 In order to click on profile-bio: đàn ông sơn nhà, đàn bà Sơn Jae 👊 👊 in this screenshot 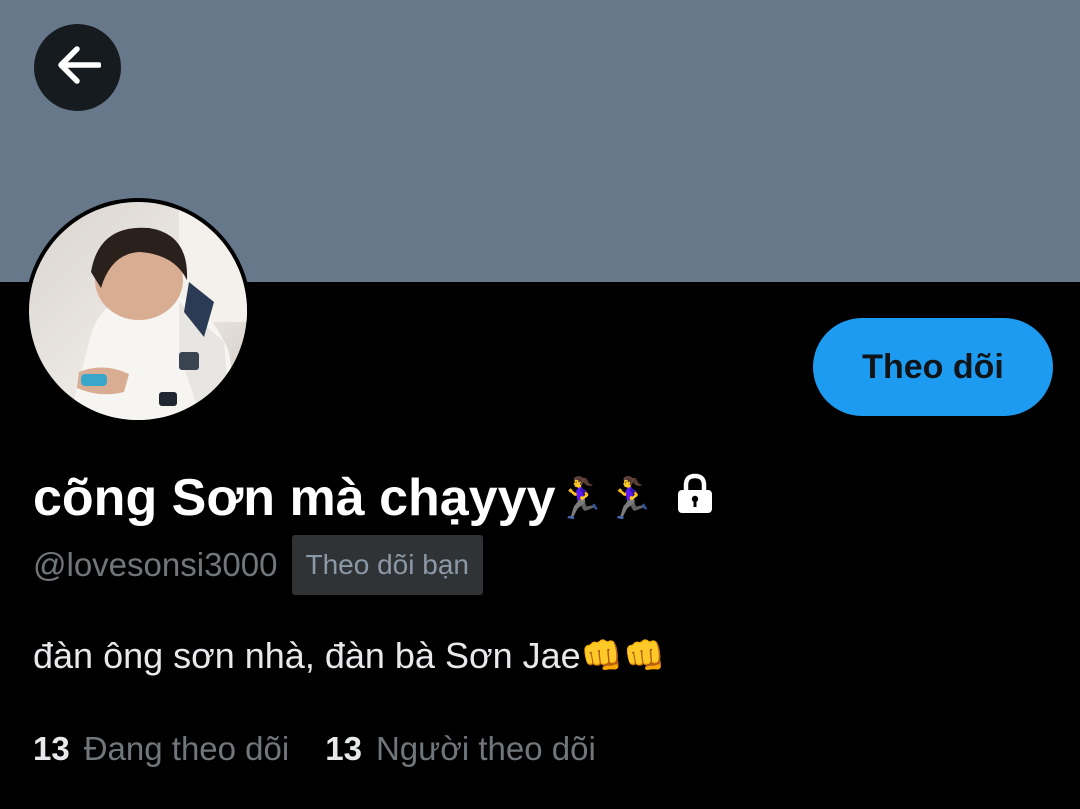, I will do `click(349, 656)`.